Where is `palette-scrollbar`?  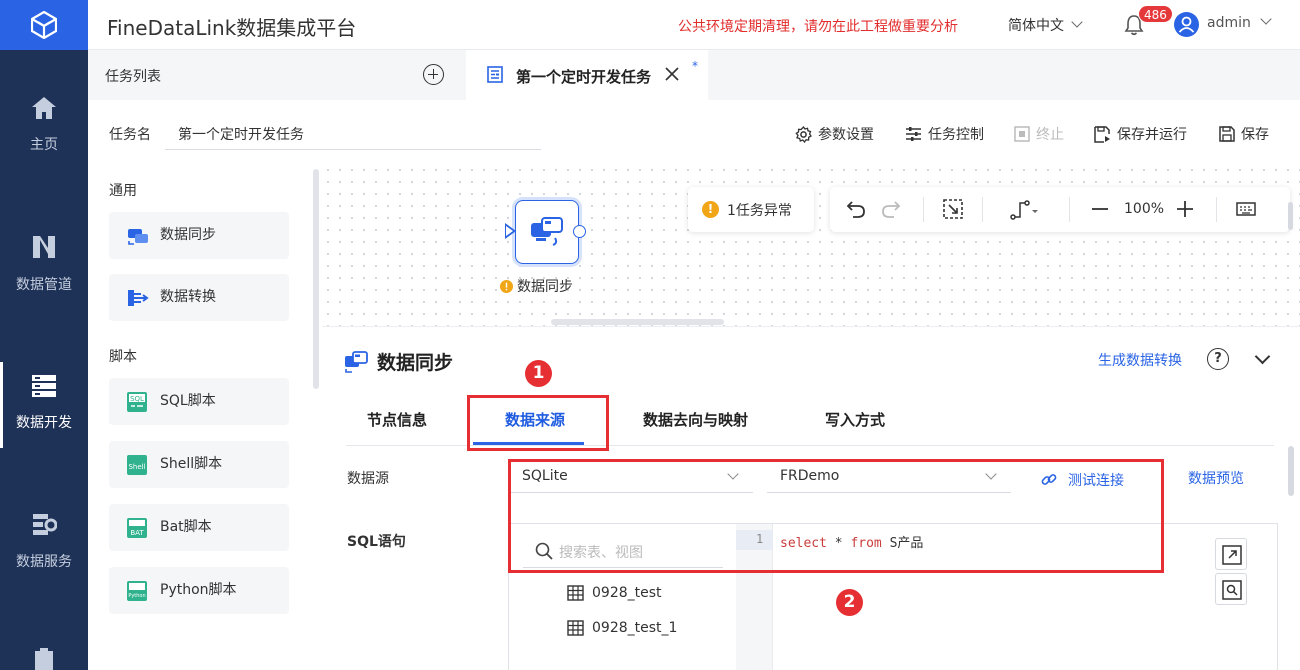
palette-scrollbar is located at coordinates (316, 279).